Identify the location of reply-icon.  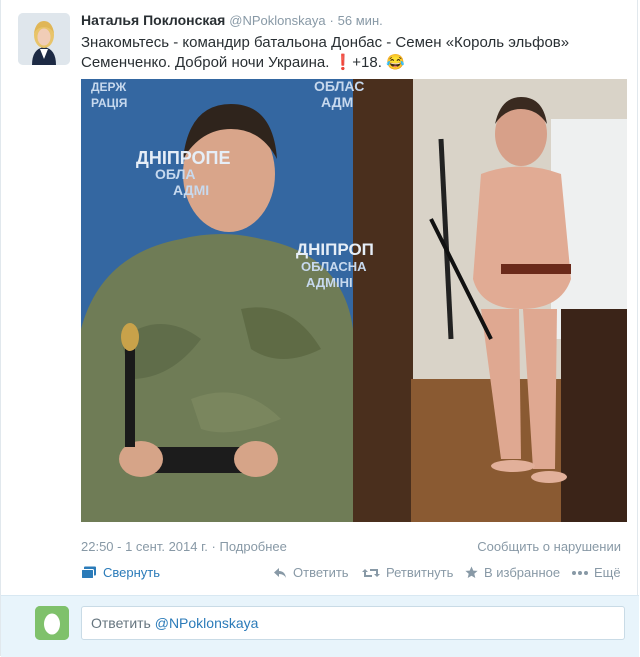
(280, 572).